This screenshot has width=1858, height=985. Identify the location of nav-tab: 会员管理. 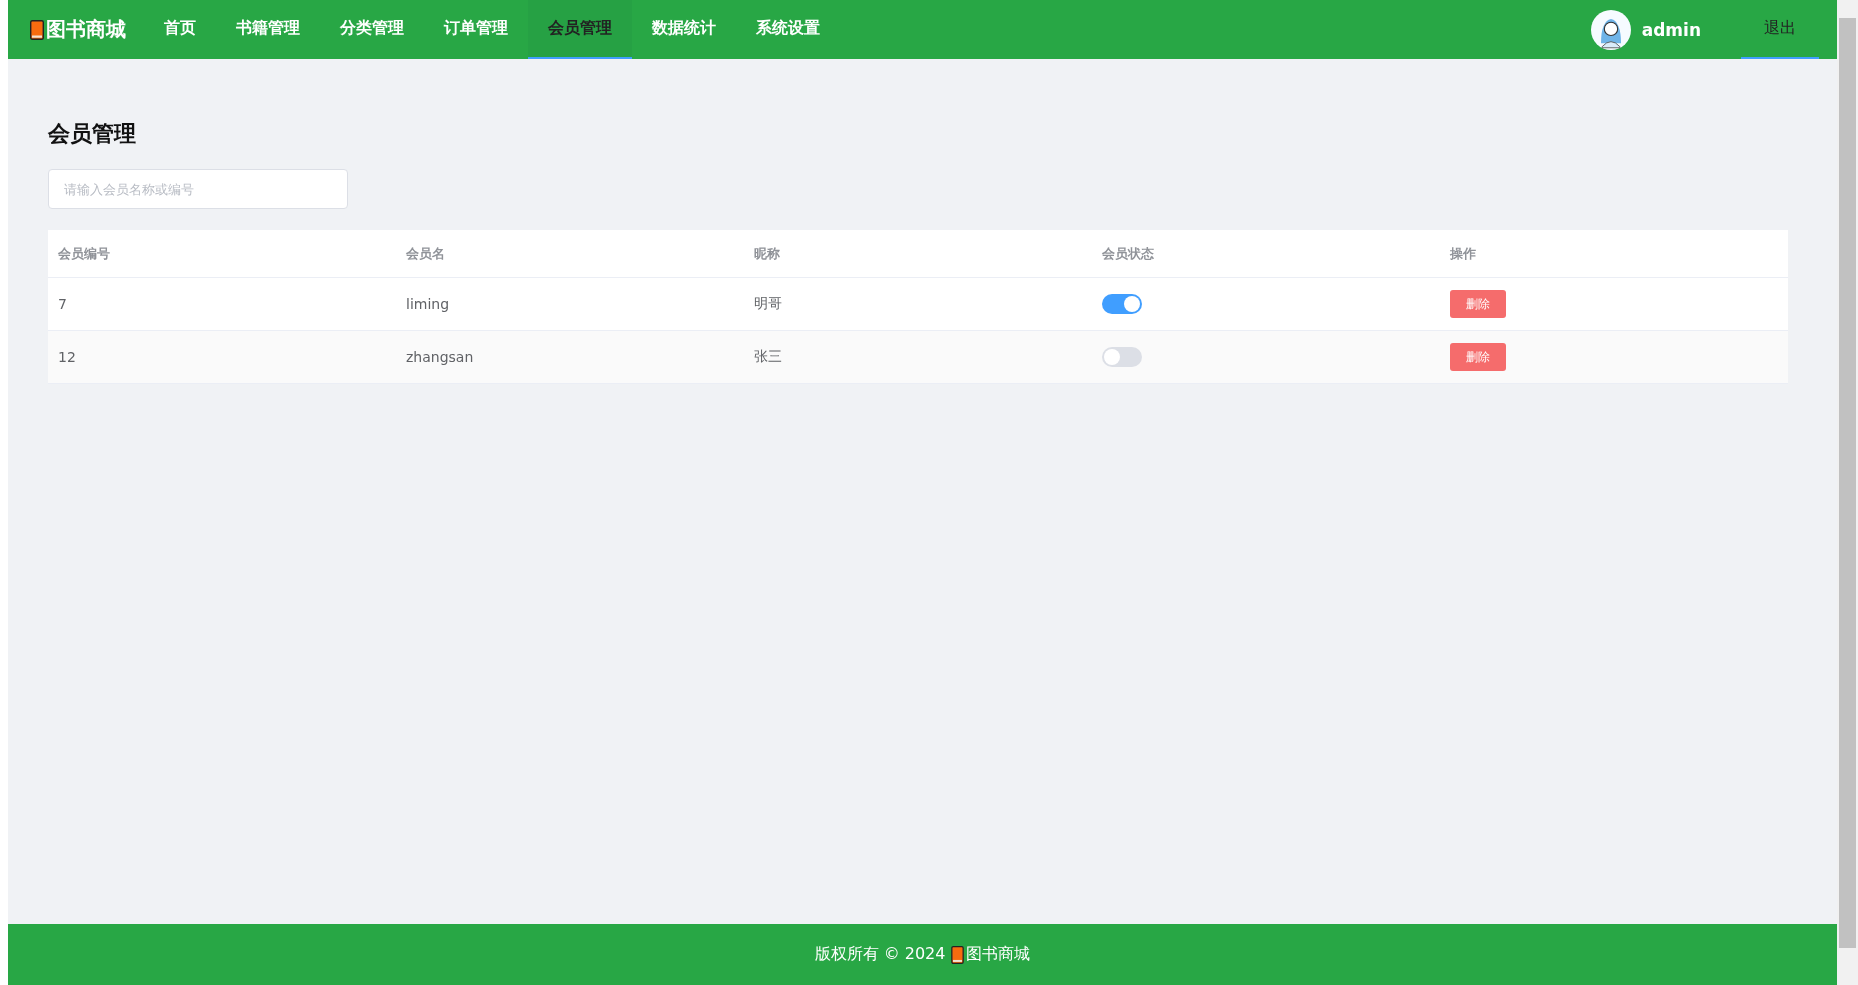
(580, 29).